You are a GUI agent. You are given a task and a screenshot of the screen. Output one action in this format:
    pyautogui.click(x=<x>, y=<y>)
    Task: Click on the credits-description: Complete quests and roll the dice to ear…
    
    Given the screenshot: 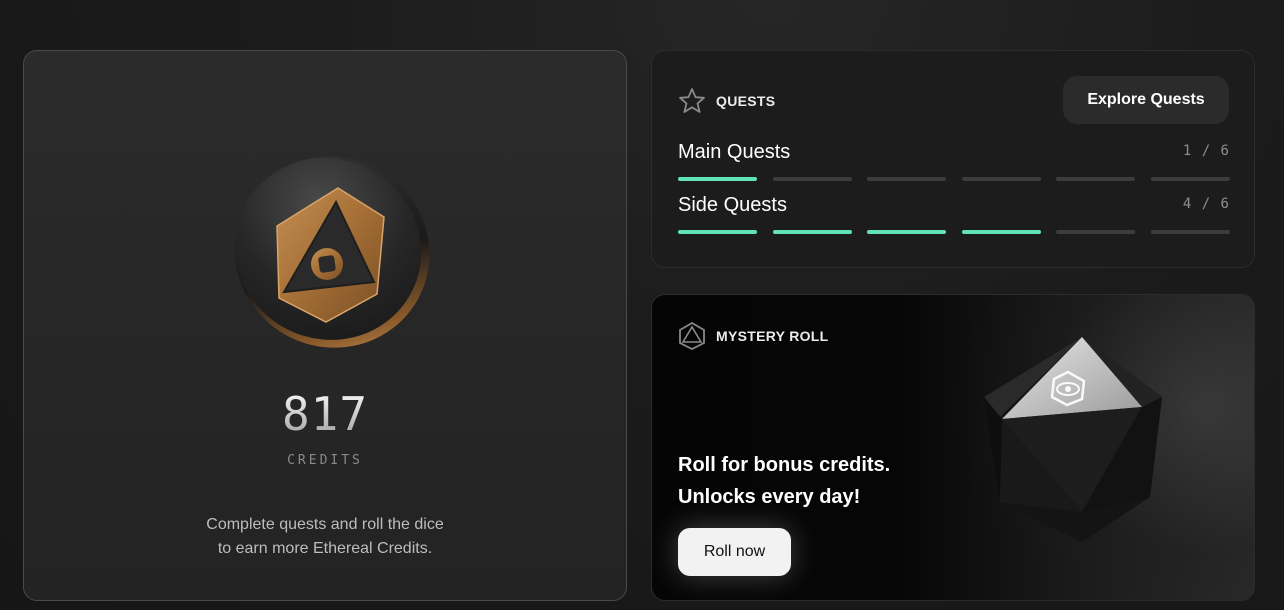 What is the action you would take?
    pyautogui.click(x=325, y=537)
    